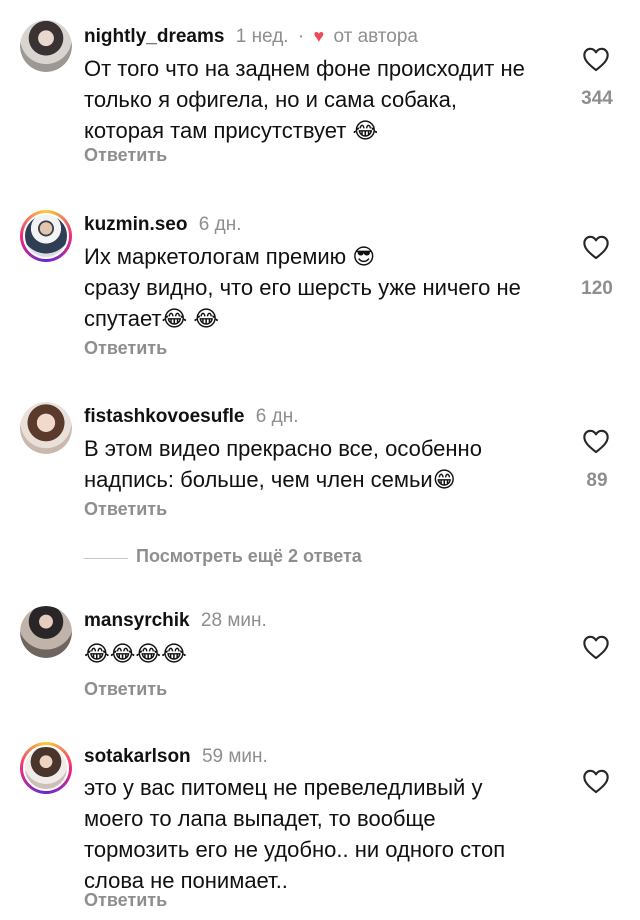 Image resolution: width=640 pixels, height=920 pixels. I want to click on comment-meta: kuzmin.seo 6 дн., so click(162, 225).